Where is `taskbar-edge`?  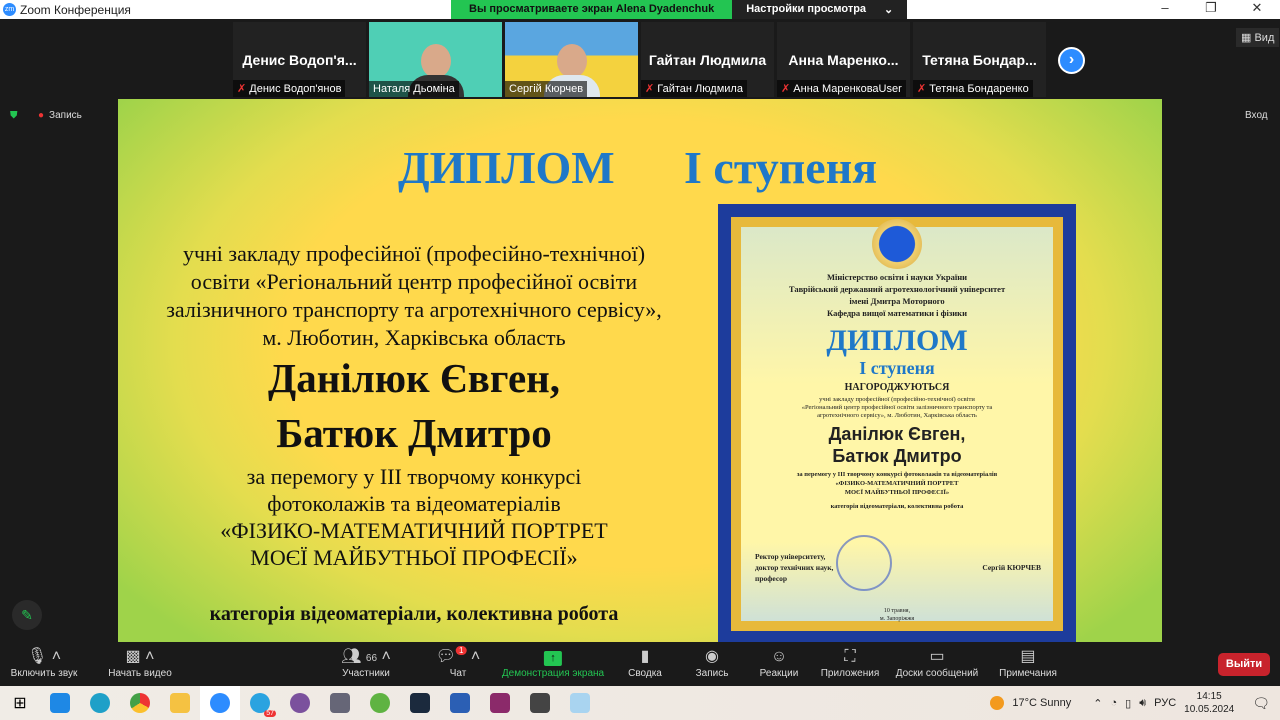
taskbar-edge is located at coordinates (100, 703).